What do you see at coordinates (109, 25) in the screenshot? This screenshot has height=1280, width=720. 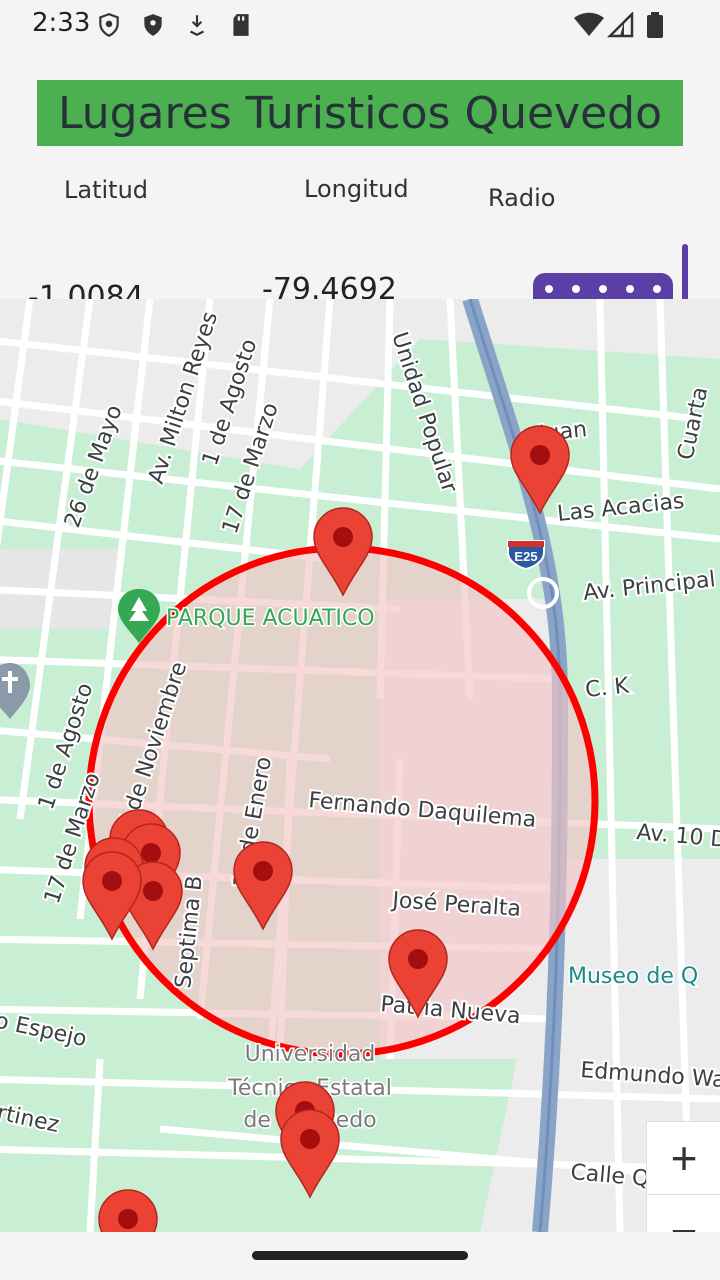 I see `shield-outline-icon` at bounding box center [109, 25].